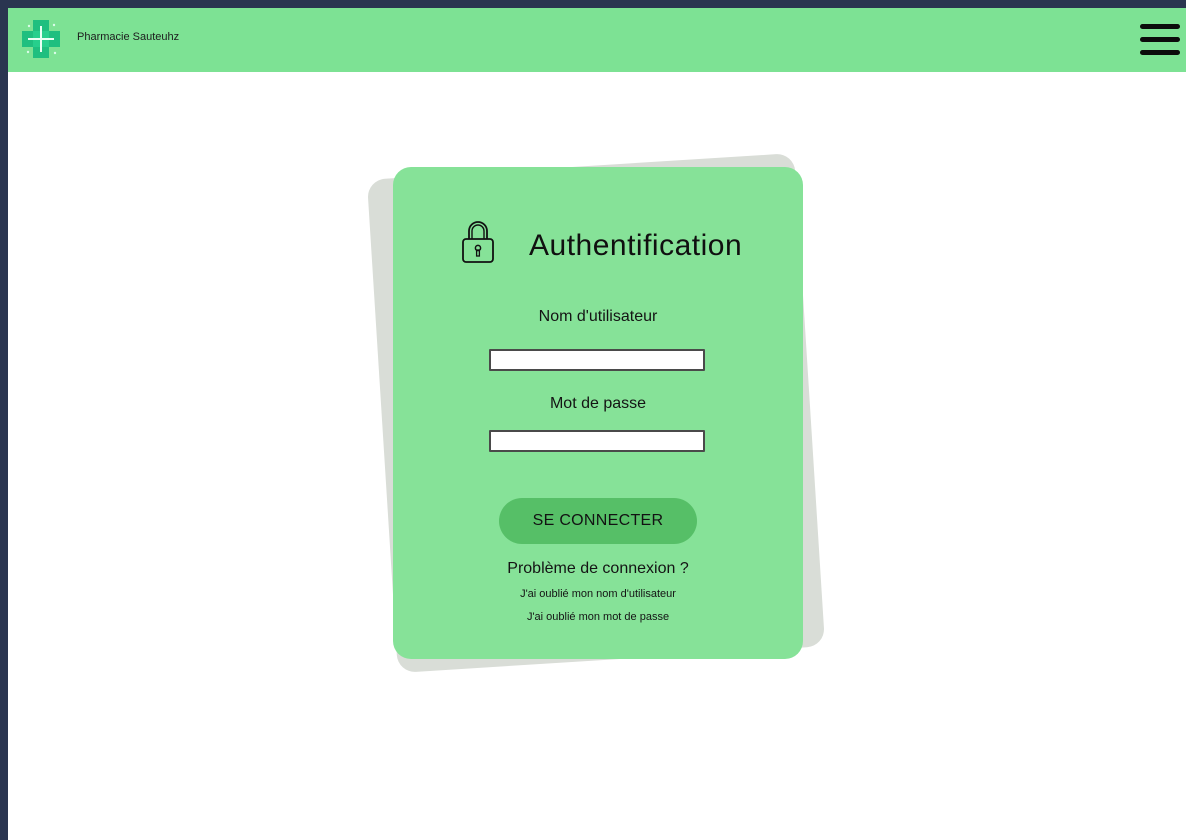 This screenshot has height=840, width=1186. What do you see at coordinates (597, 40) in the screenshot?
I see `top-bar: Pharmacie Sauteuhz` at bounding box center [597, 40].